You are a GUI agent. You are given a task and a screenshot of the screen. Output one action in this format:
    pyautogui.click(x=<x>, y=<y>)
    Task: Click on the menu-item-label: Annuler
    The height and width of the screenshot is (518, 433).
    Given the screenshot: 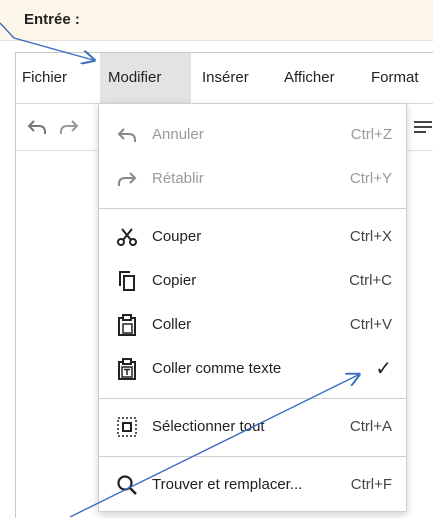 What is the action you would take?
    pyautogui.click(x=178, y=134)
    